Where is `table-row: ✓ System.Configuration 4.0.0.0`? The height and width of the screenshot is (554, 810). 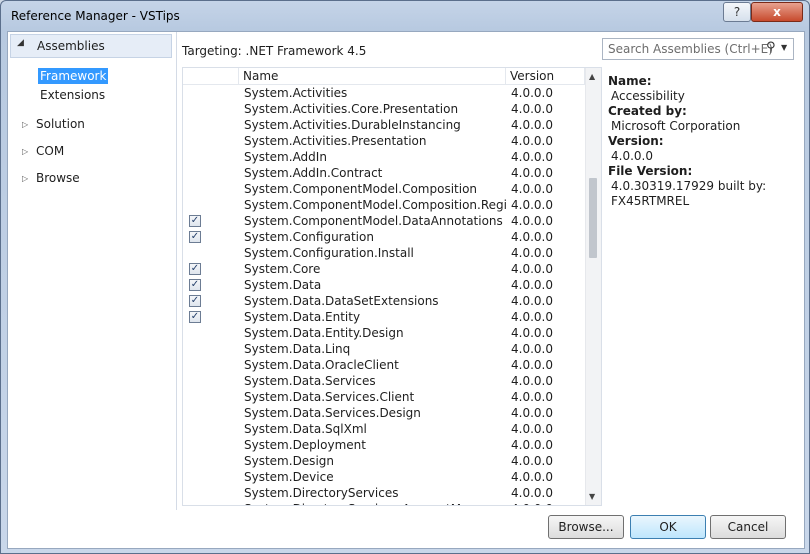 table-row: ✓ System.Configuration 4.0.0.0 is located at coordinates (384, 237).